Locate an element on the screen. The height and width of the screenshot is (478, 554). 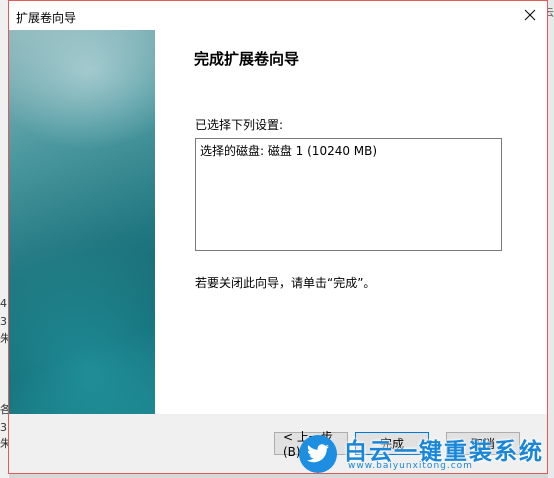
settings-summary-box: 选择的磁盘: 磁盘 1 (10240 MB) is located at coordinates (348, 194).